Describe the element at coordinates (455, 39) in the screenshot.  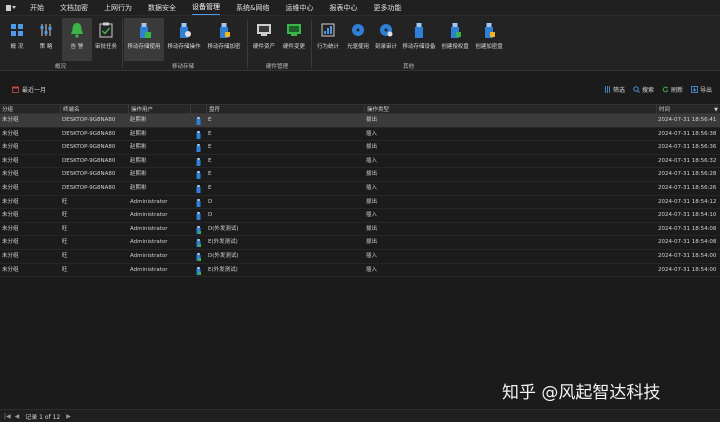
I see `create-auth-disk-button: 创建授权盘` at that location.